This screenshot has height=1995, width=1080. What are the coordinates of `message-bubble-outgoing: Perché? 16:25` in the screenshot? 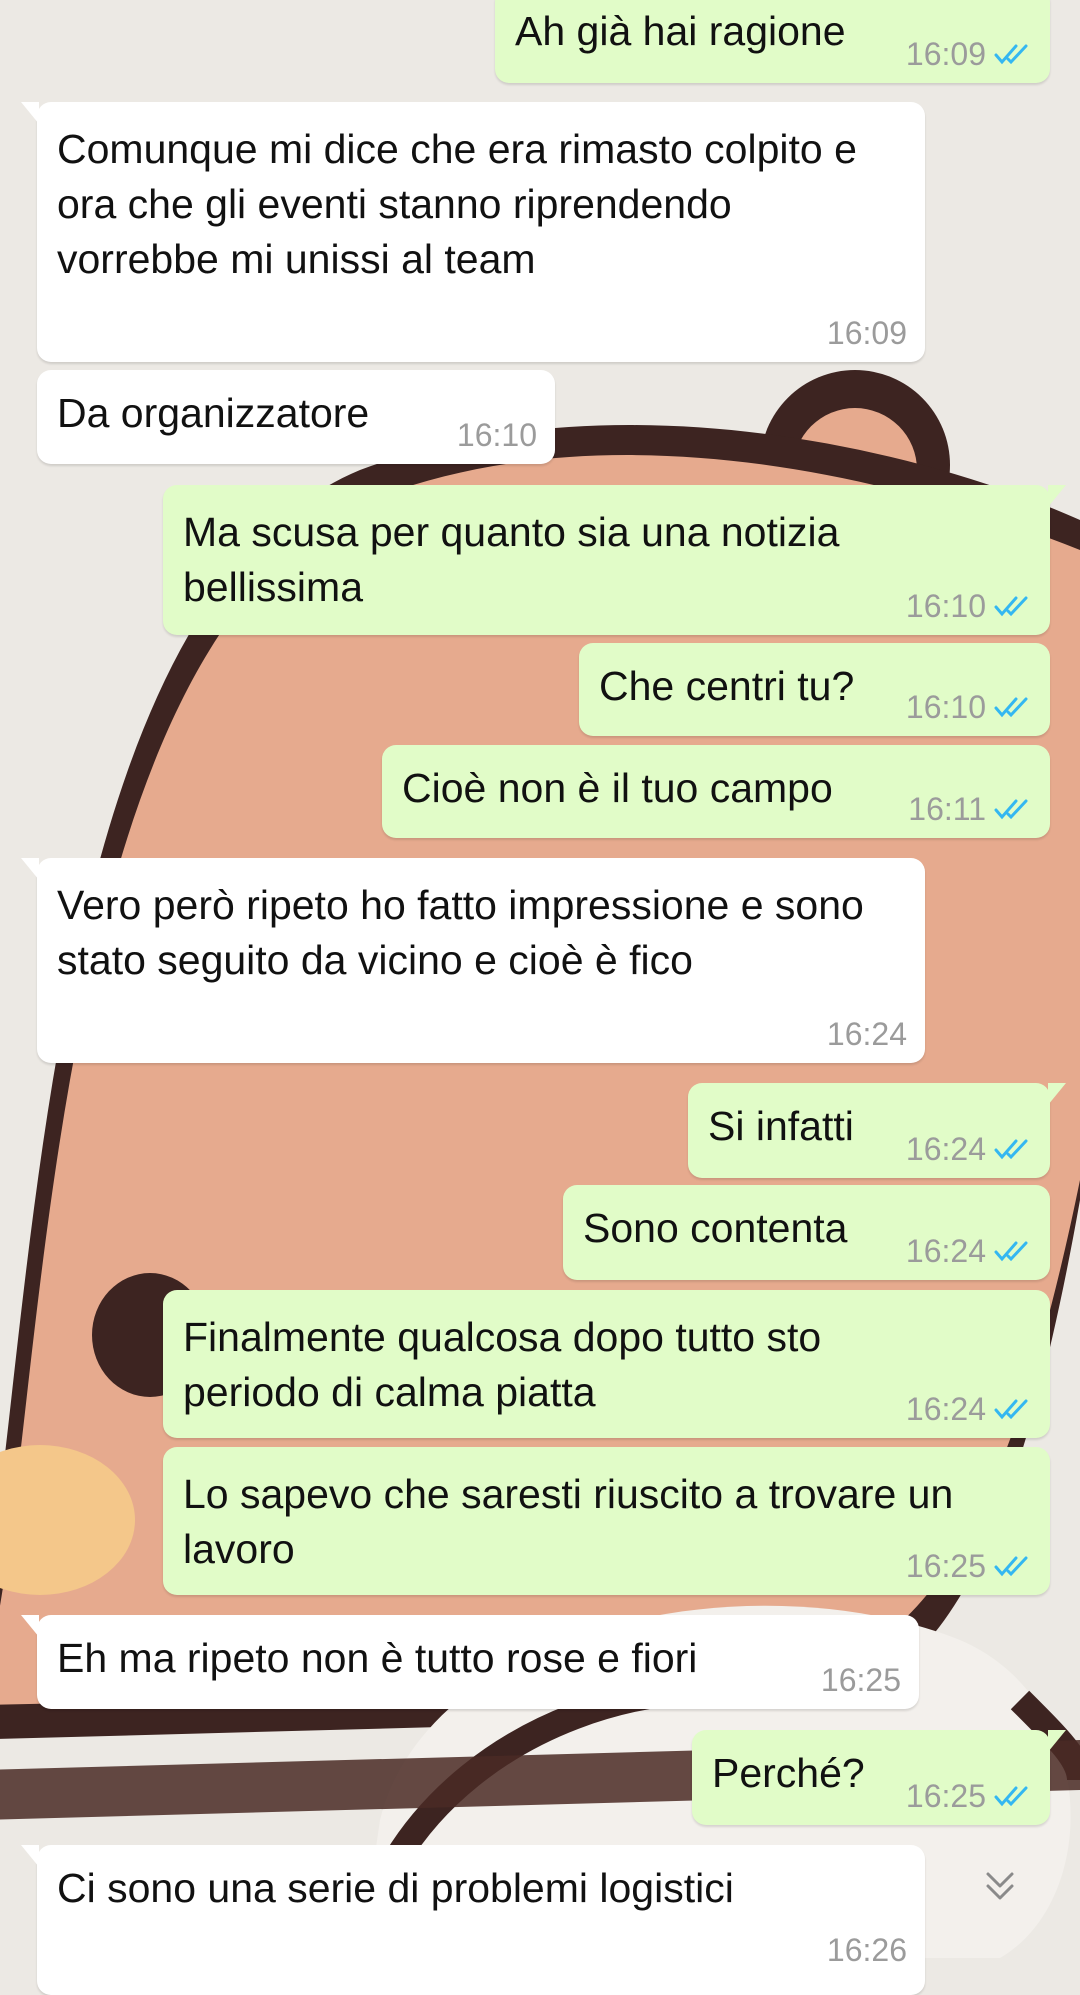 It's located at (879, 1777).